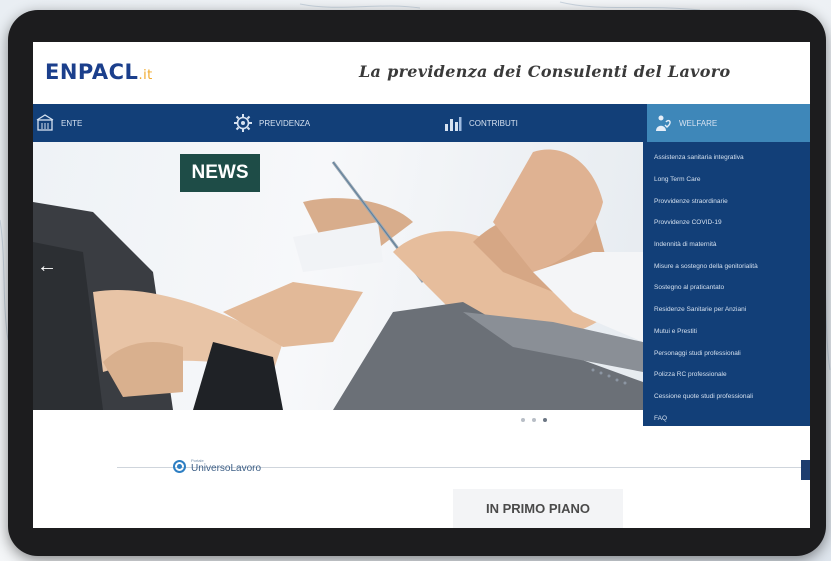  What do you see at coordinates (726, 223) in the screenshot?
I see `dropdown-item-provvidenze-covid: Provvidenze COVID-19` at bounding box center [726, 223].